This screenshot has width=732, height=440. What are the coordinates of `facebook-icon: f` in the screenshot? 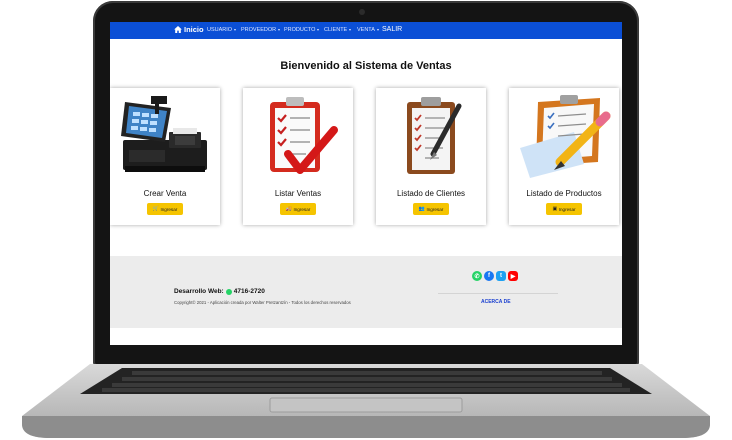 It's located at (489, 276).